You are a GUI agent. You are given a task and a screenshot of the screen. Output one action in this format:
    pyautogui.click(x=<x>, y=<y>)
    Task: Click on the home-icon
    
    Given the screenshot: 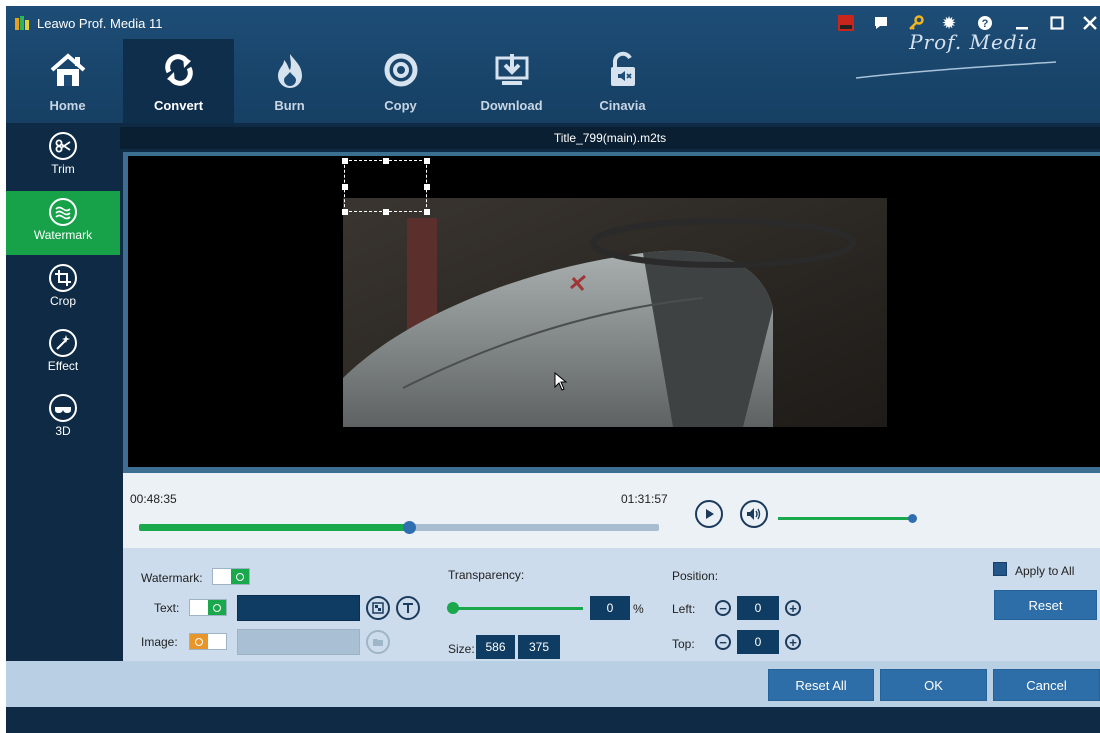 What is the action you would take?
    pyautogui.click(x=67, y=69)
    